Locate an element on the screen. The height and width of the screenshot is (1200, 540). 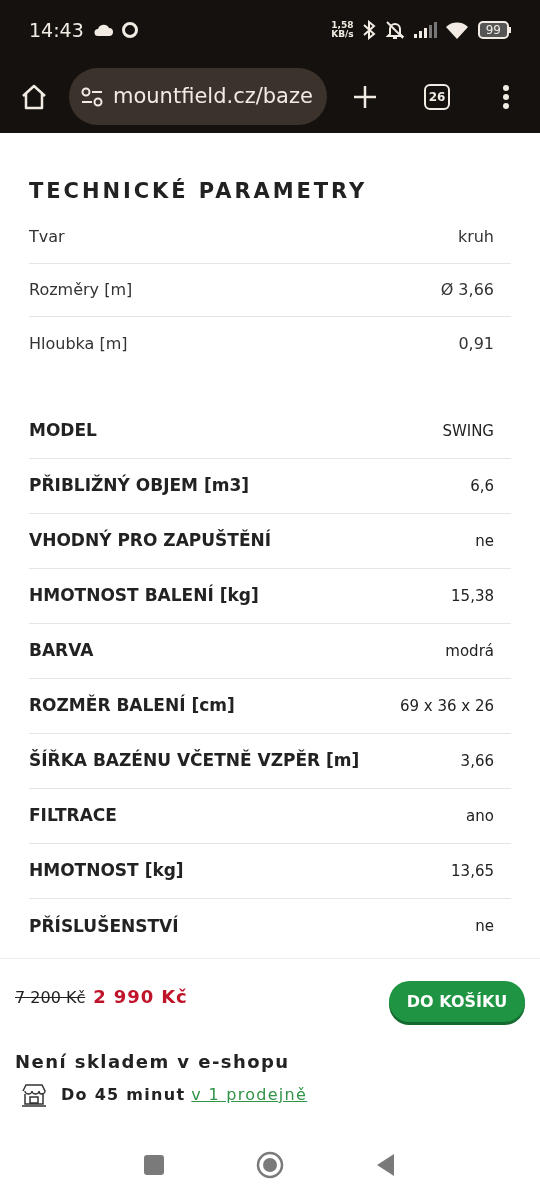
menu-icon is located at coordinates (506, 96).